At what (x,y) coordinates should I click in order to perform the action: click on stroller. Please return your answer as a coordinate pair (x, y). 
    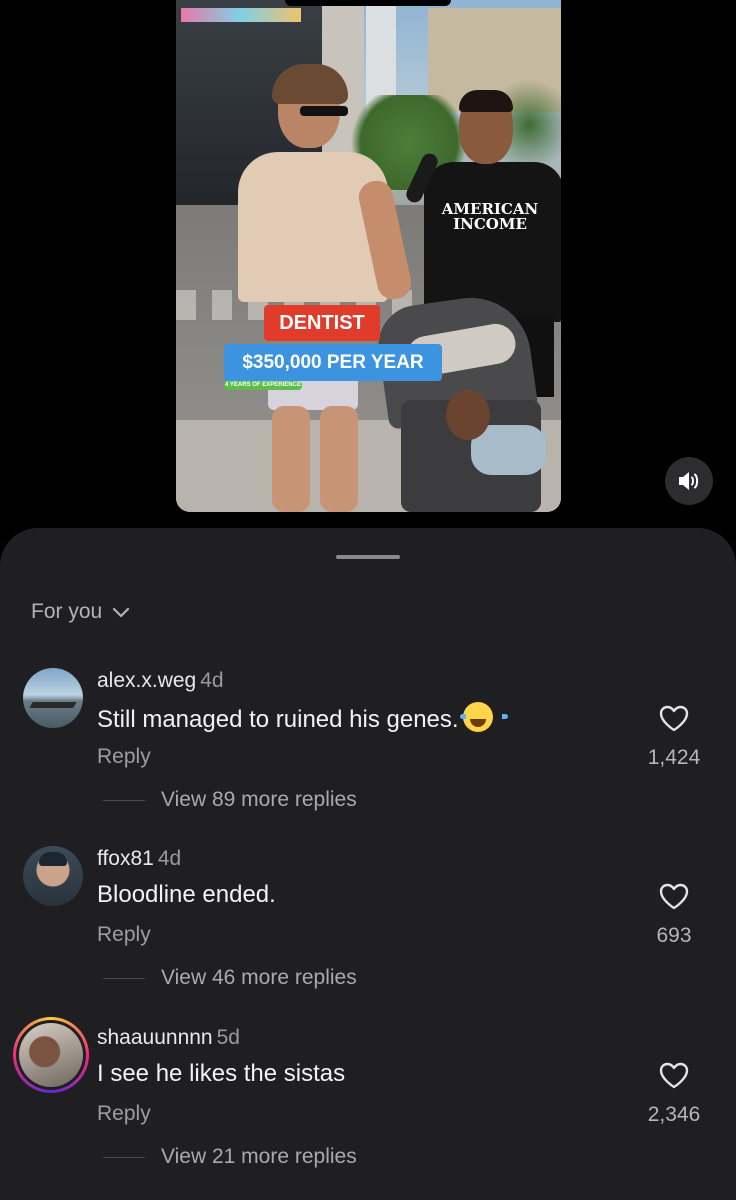
    Looking at the image, I should click on (467, 401).